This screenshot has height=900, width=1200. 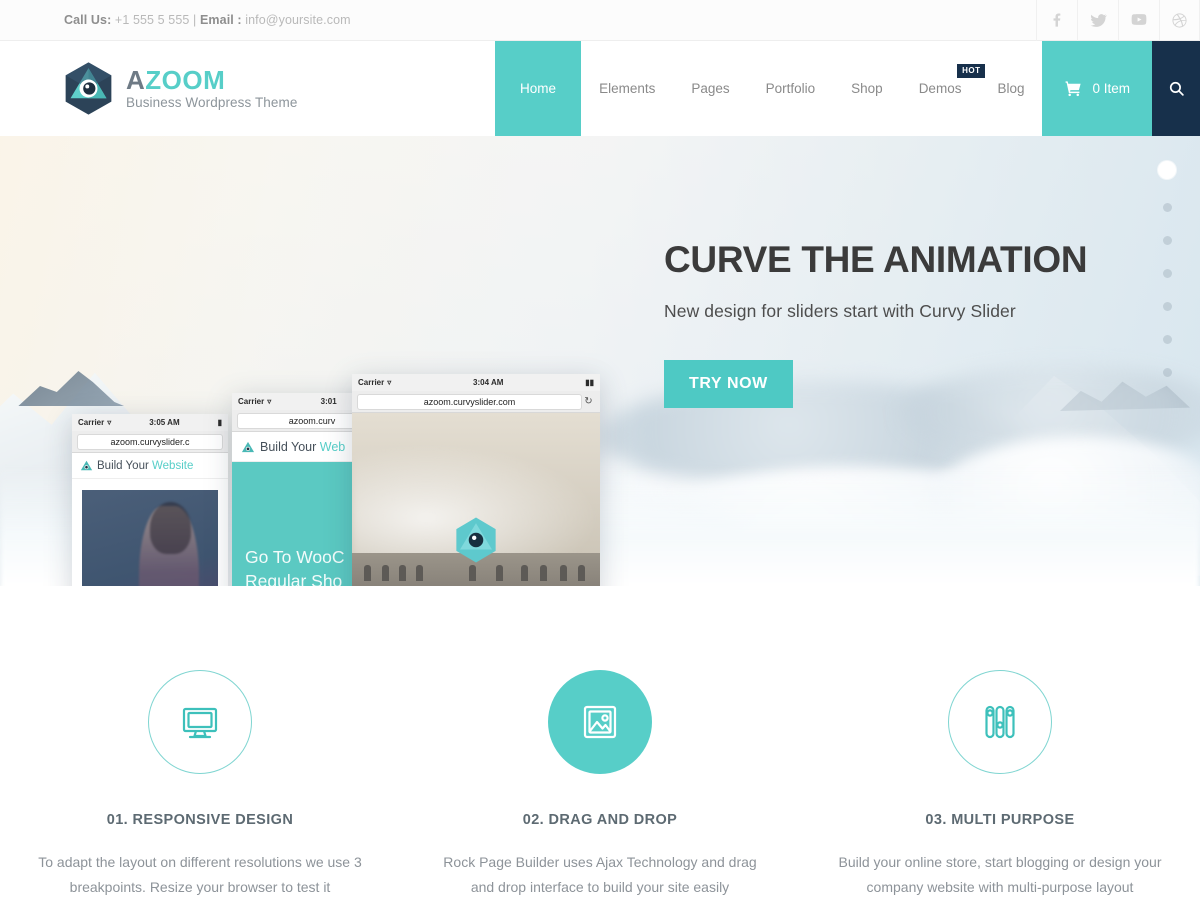 I want to click on phone-url: azoom.curvyslider.com, so click(x=469, y=401).